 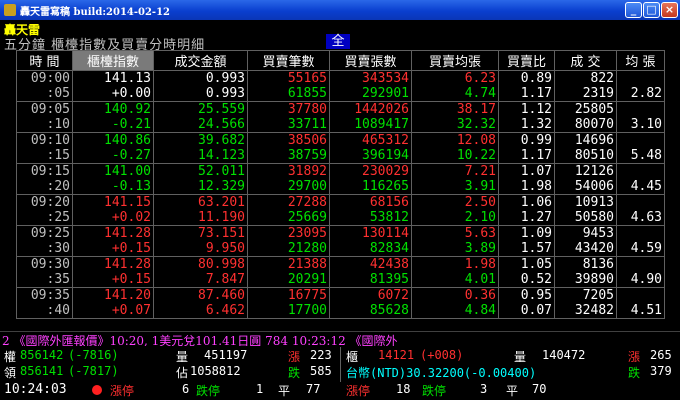 What do you see at coordinates (585, 60) in the screenshot?
I see `column-header: 成 交` at bounding box center [585, 60].